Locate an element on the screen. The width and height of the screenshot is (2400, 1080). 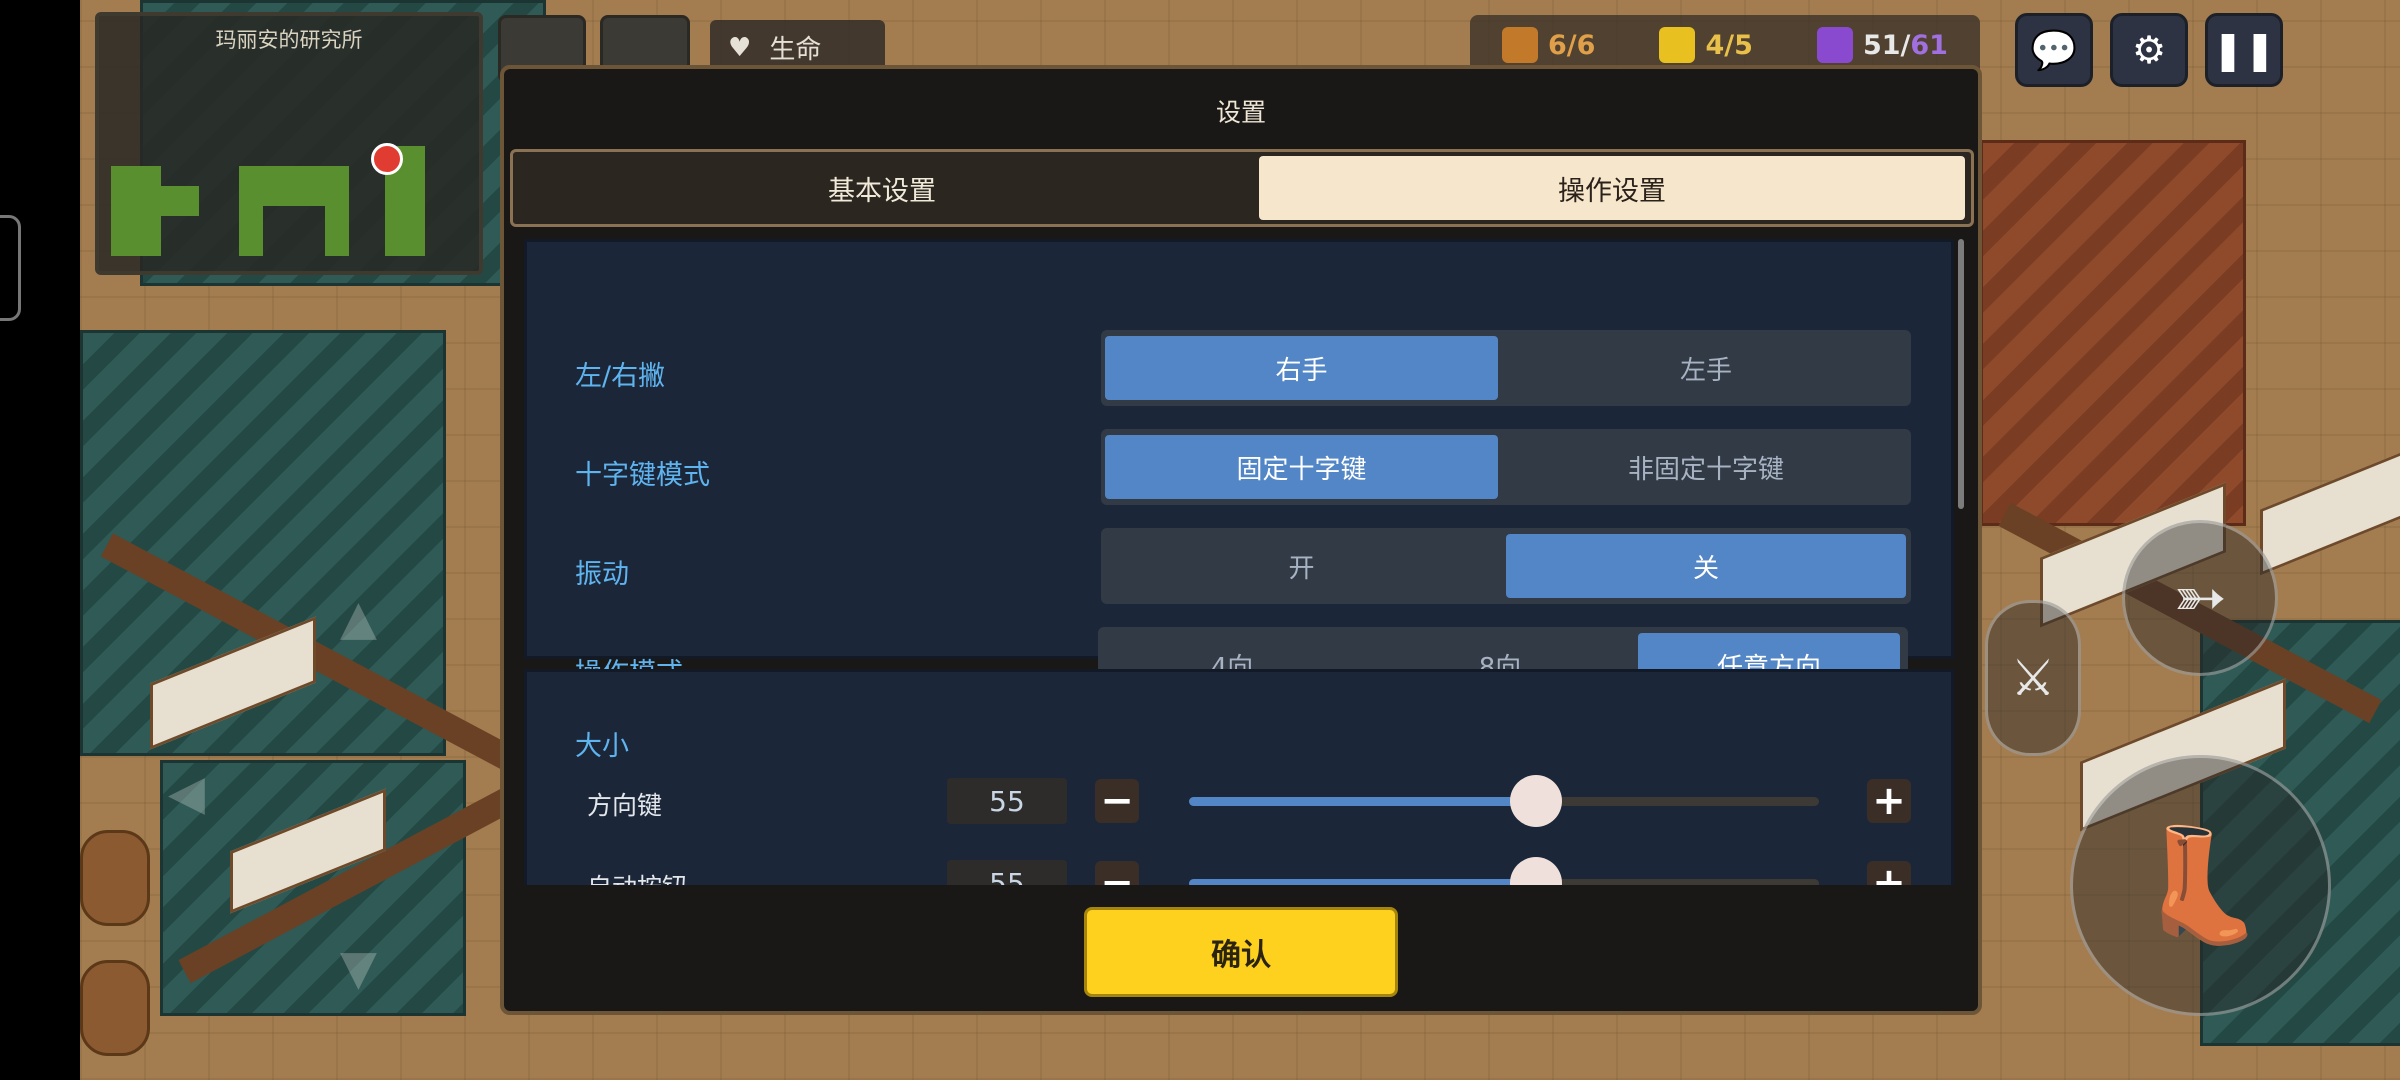
dpad-size-increase-button: + is located at coordinates (1889, 801).